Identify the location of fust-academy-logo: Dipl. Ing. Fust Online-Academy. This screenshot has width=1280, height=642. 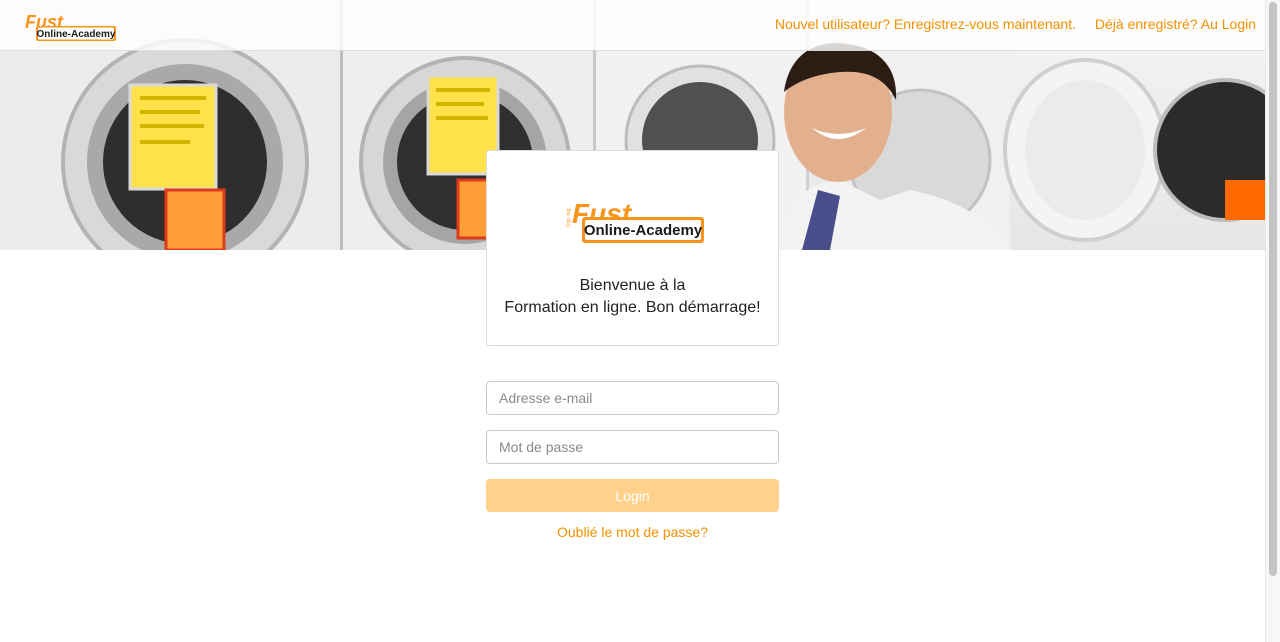
(635, 221).